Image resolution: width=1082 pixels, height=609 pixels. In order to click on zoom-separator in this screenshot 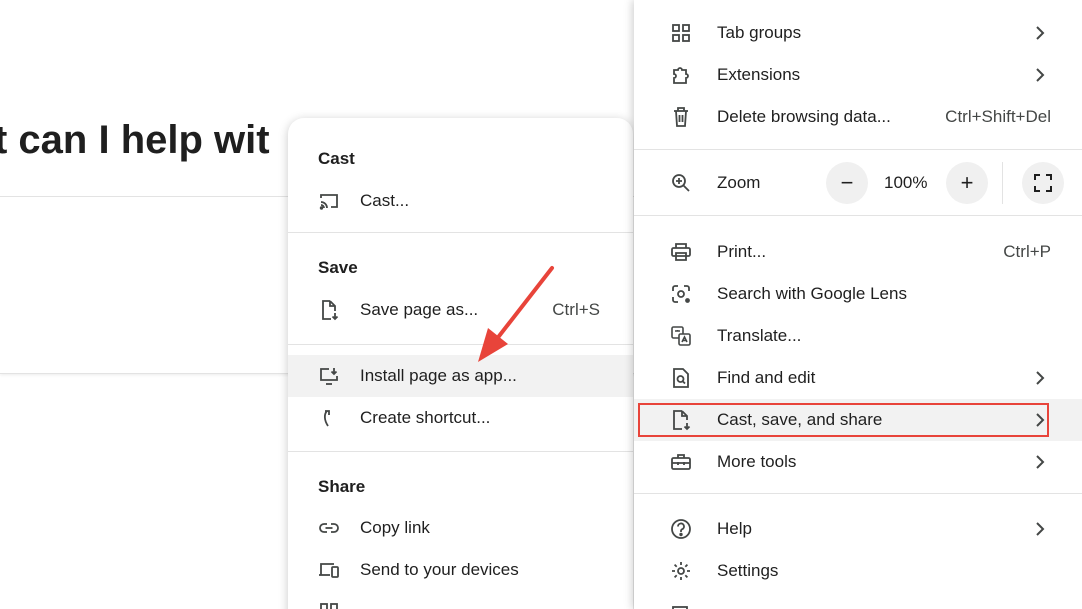, I will do `click(1002, 183)`.